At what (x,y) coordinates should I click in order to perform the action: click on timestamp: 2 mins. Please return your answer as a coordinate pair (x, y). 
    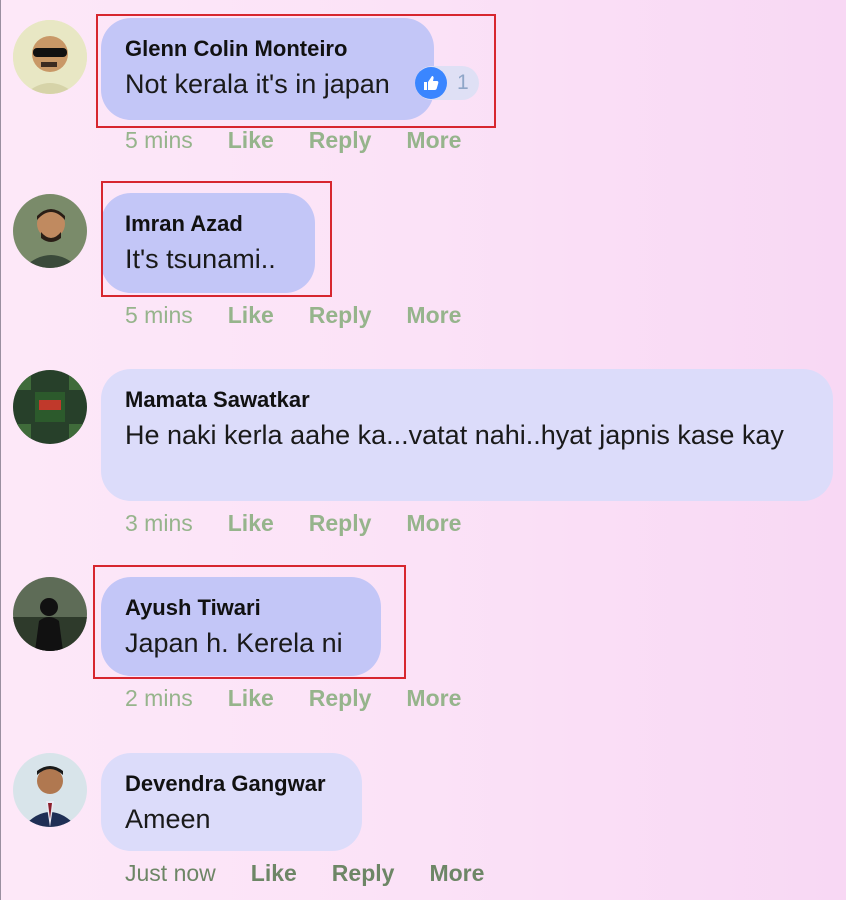
    Looking at the image, I should click on (159, 698).